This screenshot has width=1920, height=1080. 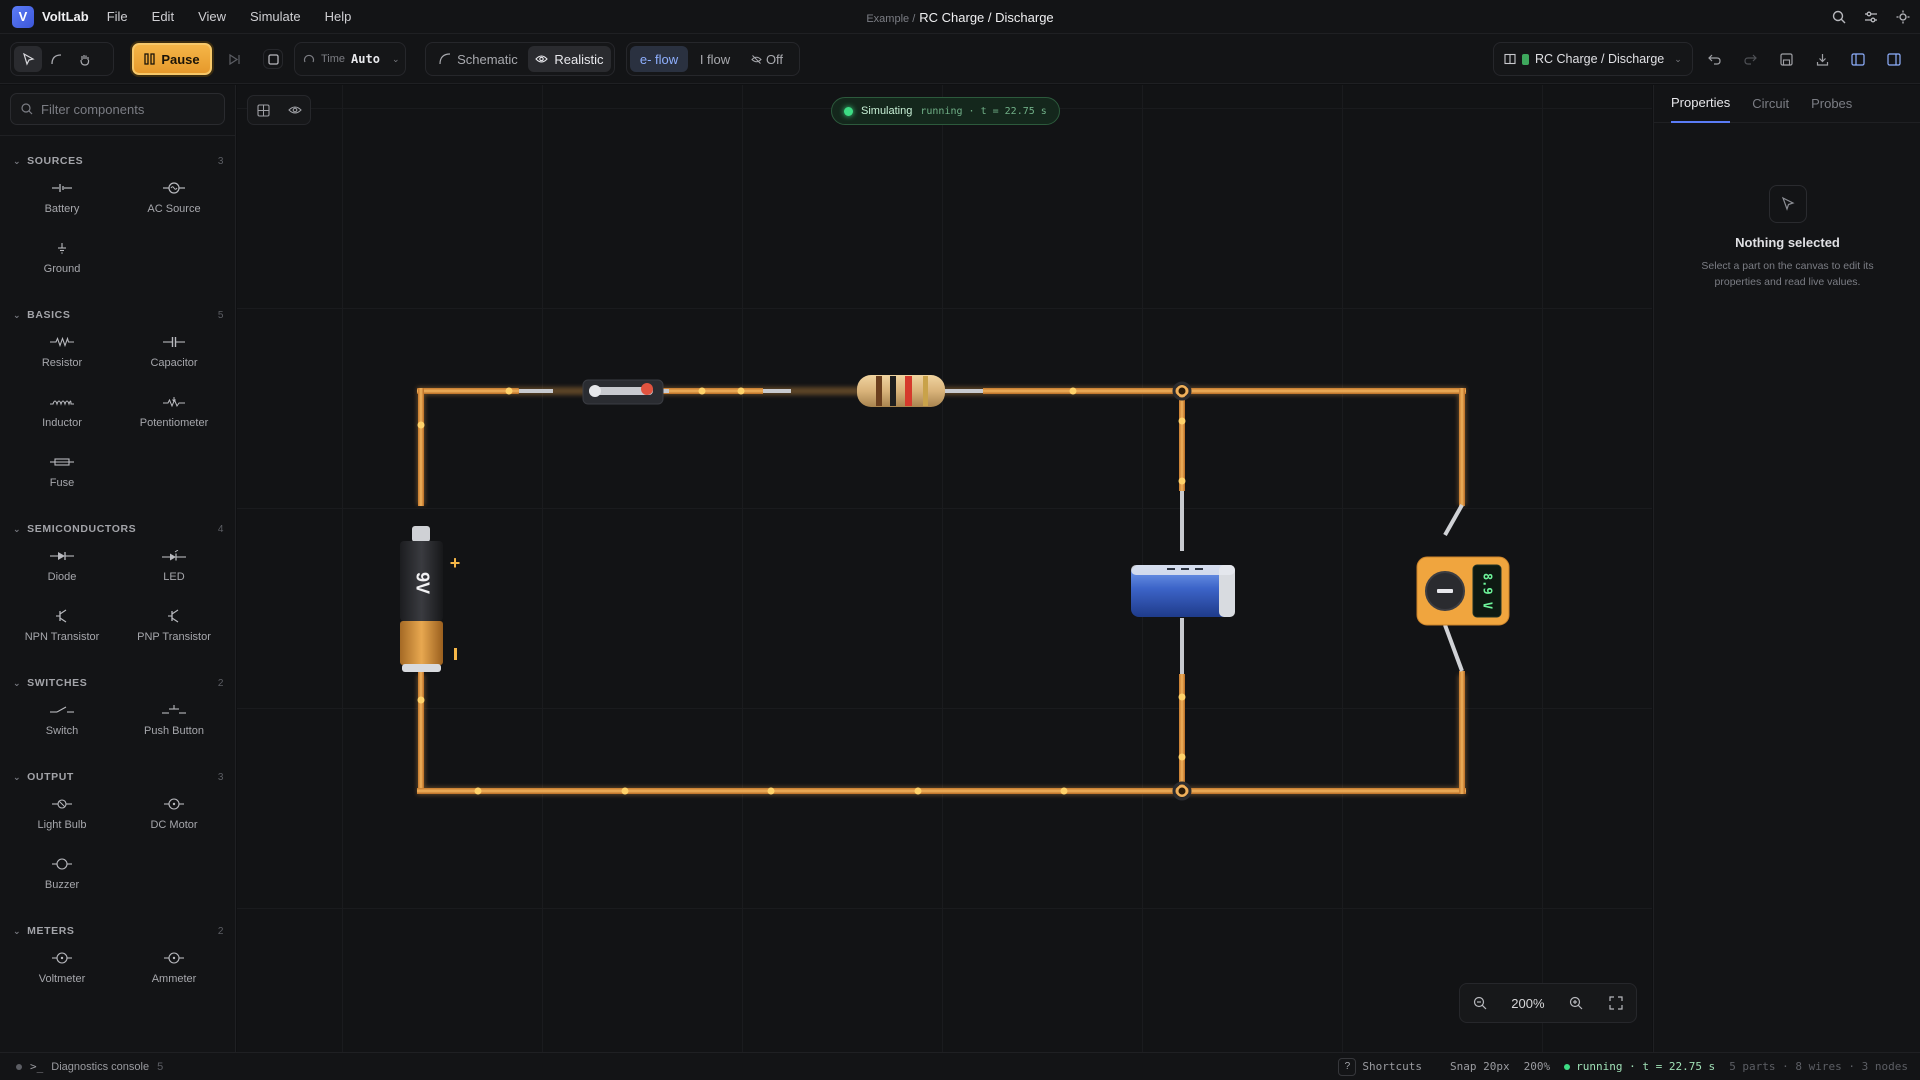 I want to click on realistic-view-button: Realistic, so click(x=569, y=59).